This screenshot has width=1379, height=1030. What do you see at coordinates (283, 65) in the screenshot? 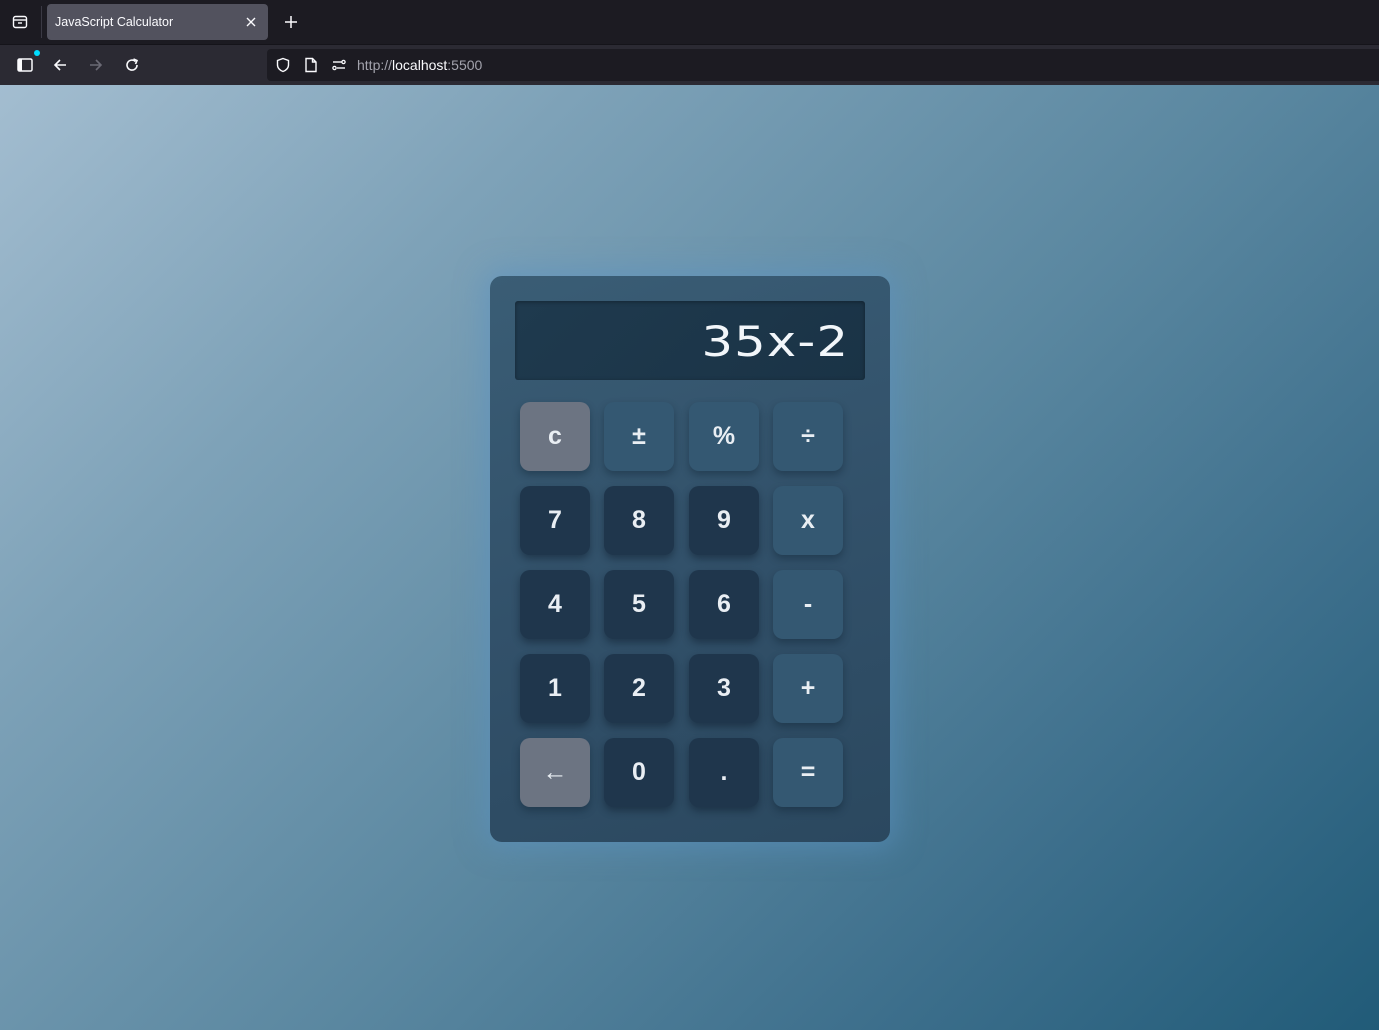
I see `shield-icon` at bounding box center [283, 65].